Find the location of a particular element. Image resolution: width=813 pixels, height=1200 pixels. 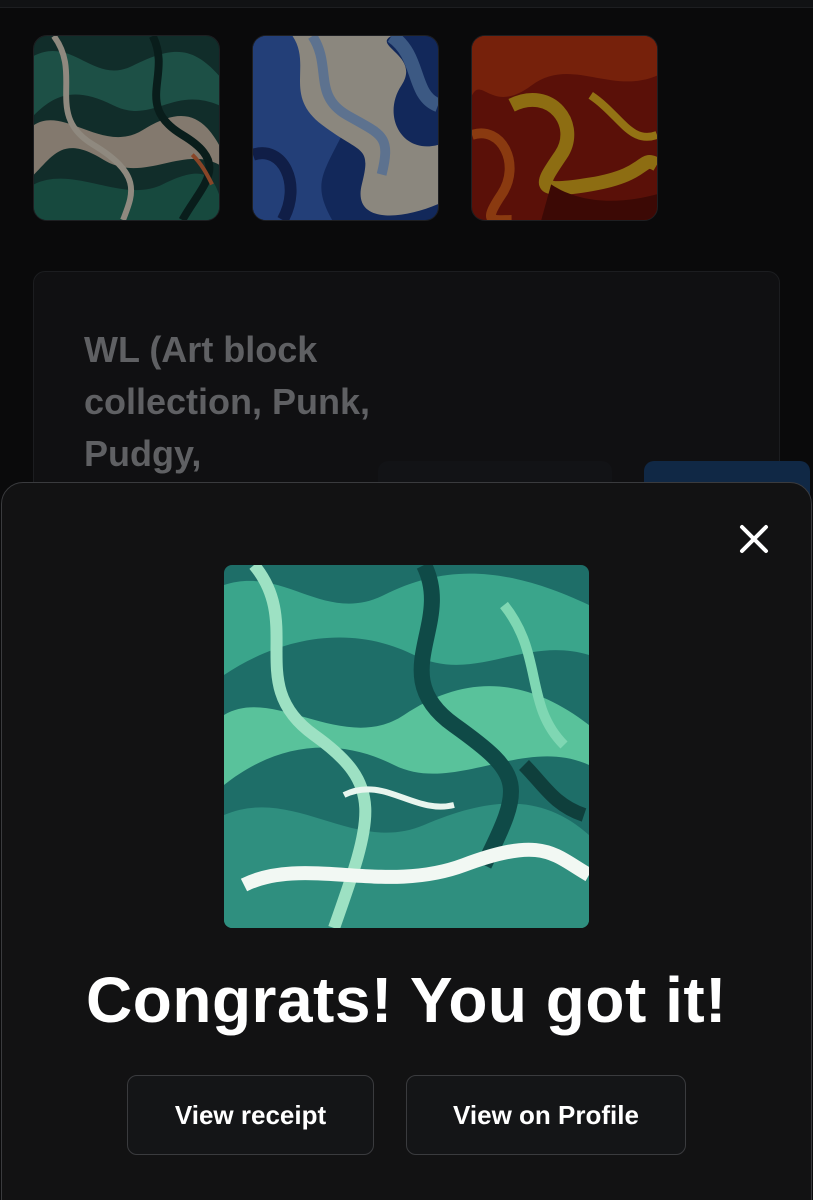

thumbnail-blue-marble is located at coordinates (345, 128).